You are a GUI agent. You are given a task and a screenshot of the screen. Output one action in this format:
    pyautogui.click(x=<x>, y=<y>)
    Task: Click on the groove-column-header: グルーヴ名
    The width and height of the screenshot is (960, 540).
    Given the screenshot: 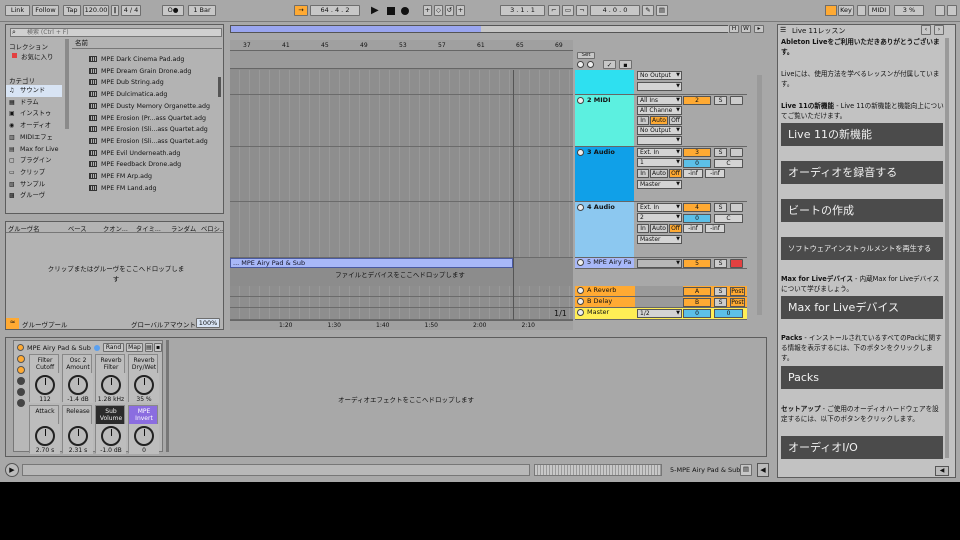 What is the action you would take?
    pyautogui.click(x=37, y=228)
    